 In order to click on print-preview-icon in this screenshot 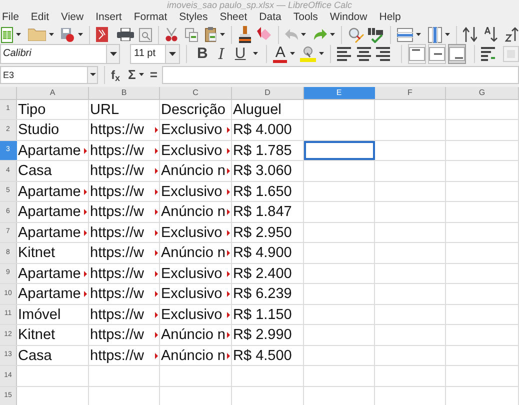, I will do `click(145, 35)`.